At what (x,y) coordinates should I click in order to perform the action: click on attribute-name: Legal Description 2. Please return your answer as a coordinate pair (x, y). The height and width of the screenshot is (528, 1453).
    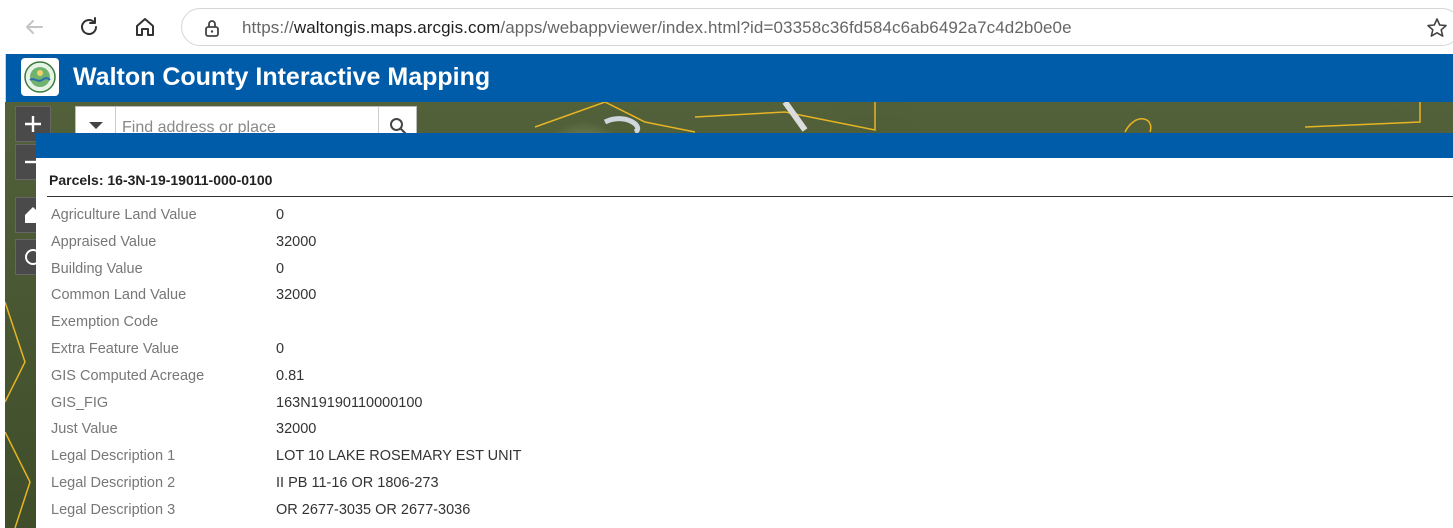
    Looking at the image, I should click on (113, 482).